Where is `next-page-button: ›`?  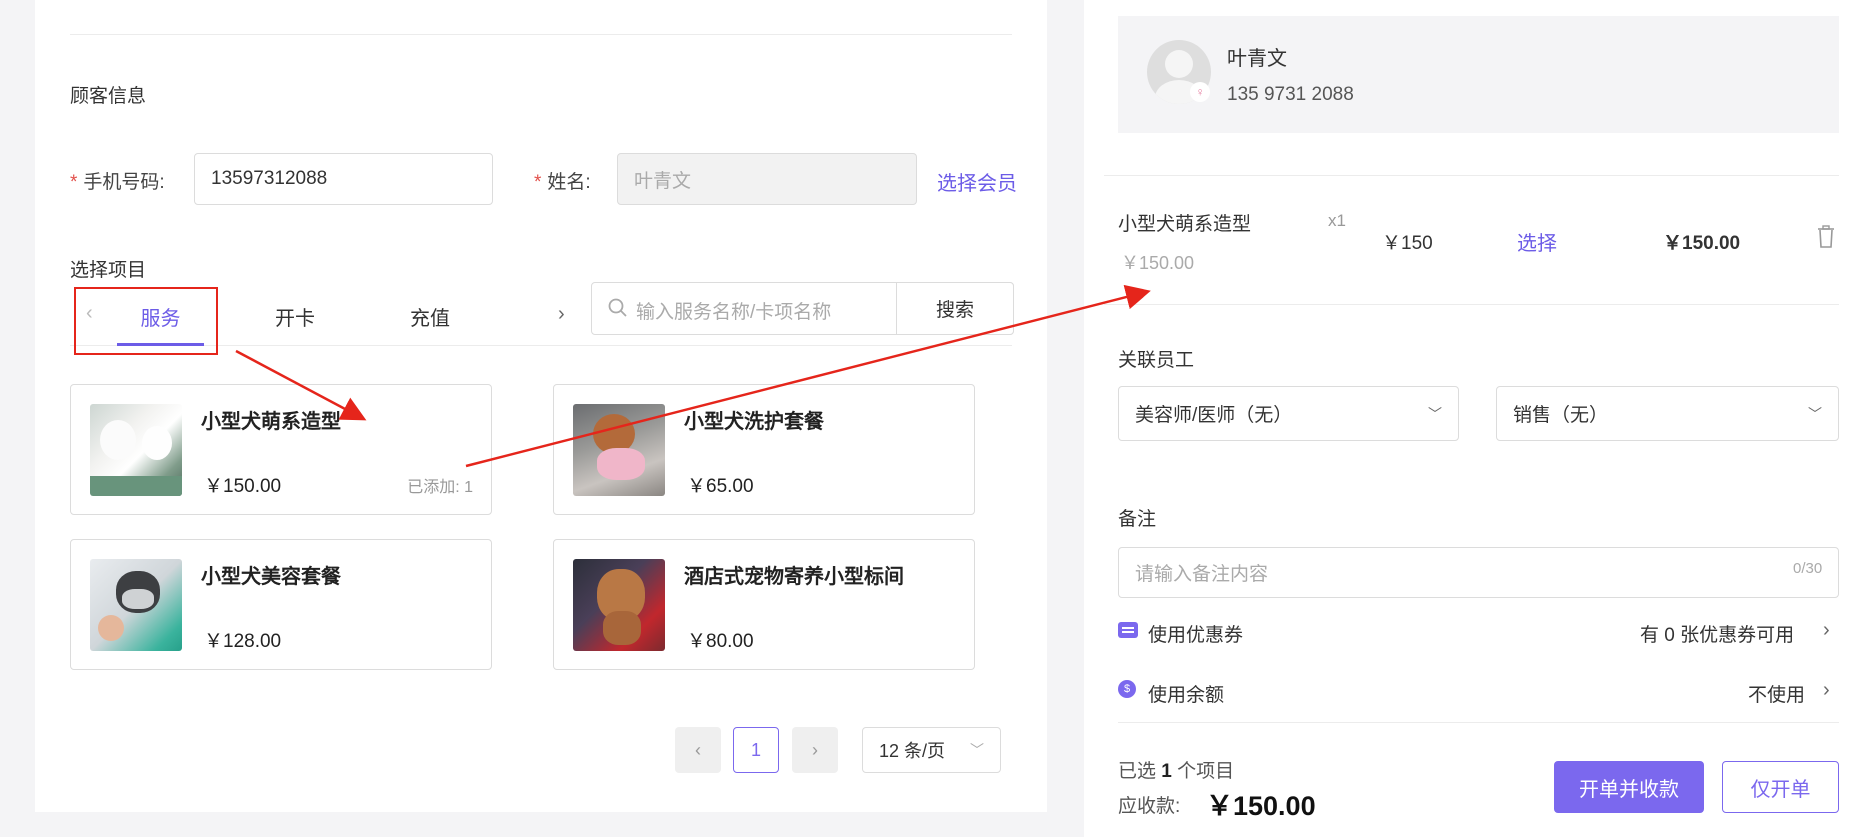
next-page-button: › is located at coordinates (815, 750).